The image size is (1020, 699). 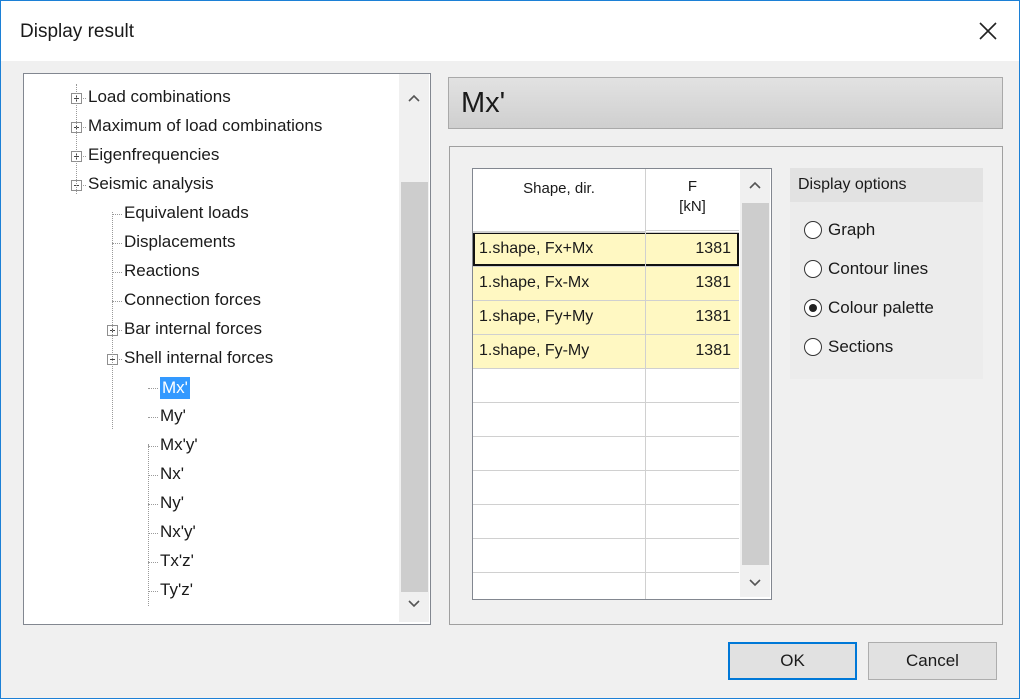 What do you see at coordinates (881, 307) in the screenshot?
I see `radio-option-label: Colour palette` at bounding box center [881, 307].